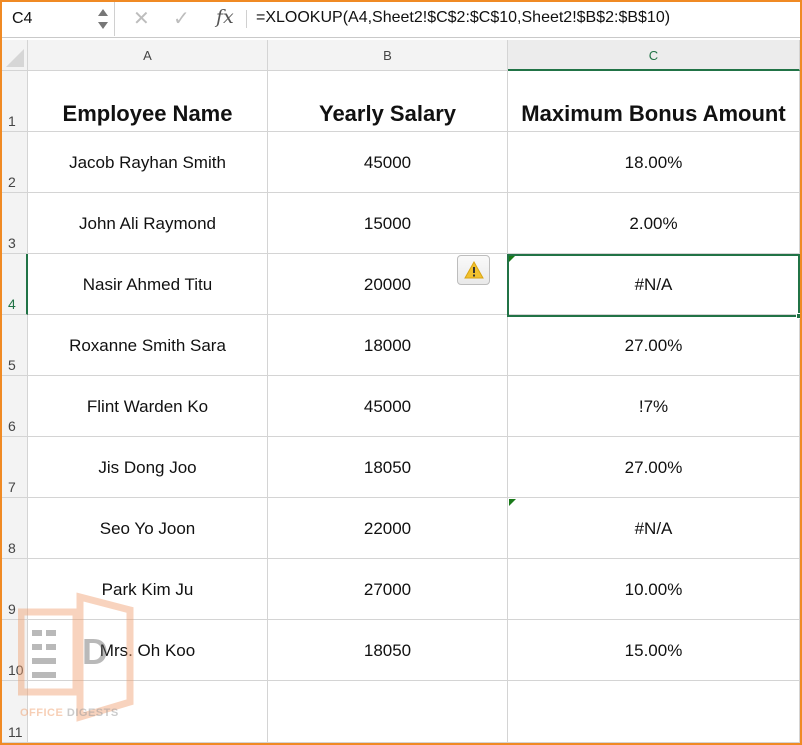 This screenshot has width=802, height=745. I want to click on cell-a7: Jis Dong Joo, so click(148, 467).